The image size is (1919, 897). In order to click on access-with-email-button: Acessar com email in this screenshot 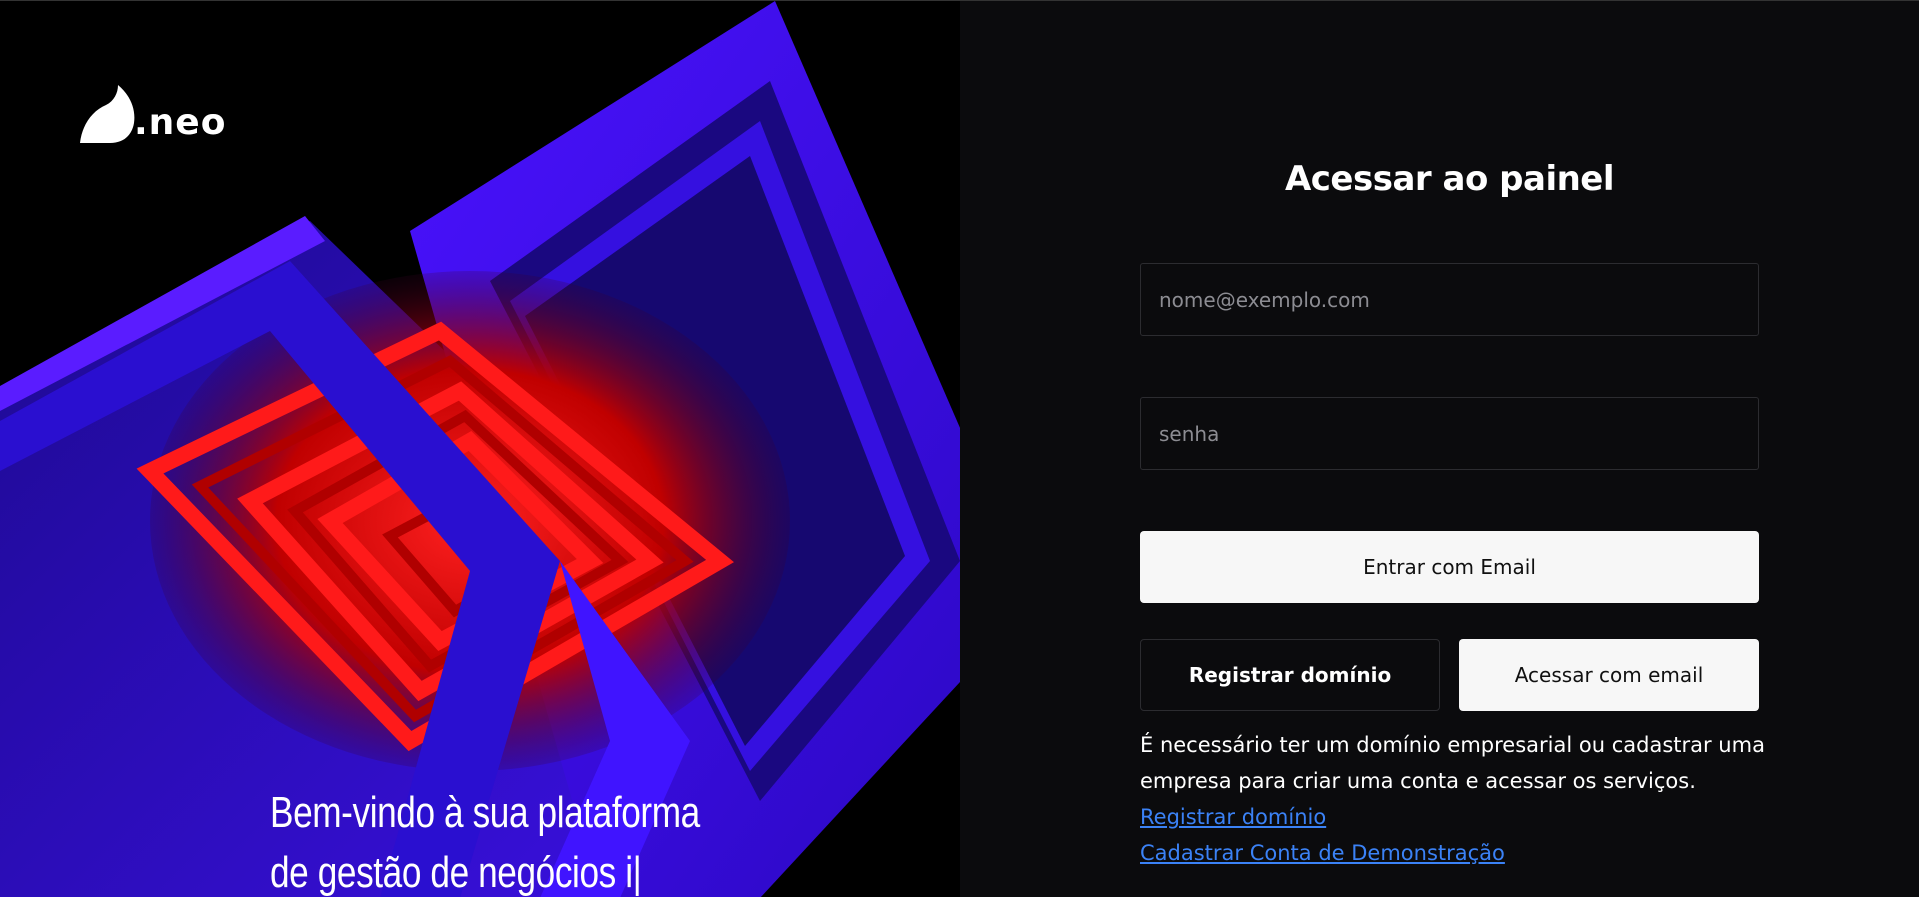, I will do `click(1609, 675)`.